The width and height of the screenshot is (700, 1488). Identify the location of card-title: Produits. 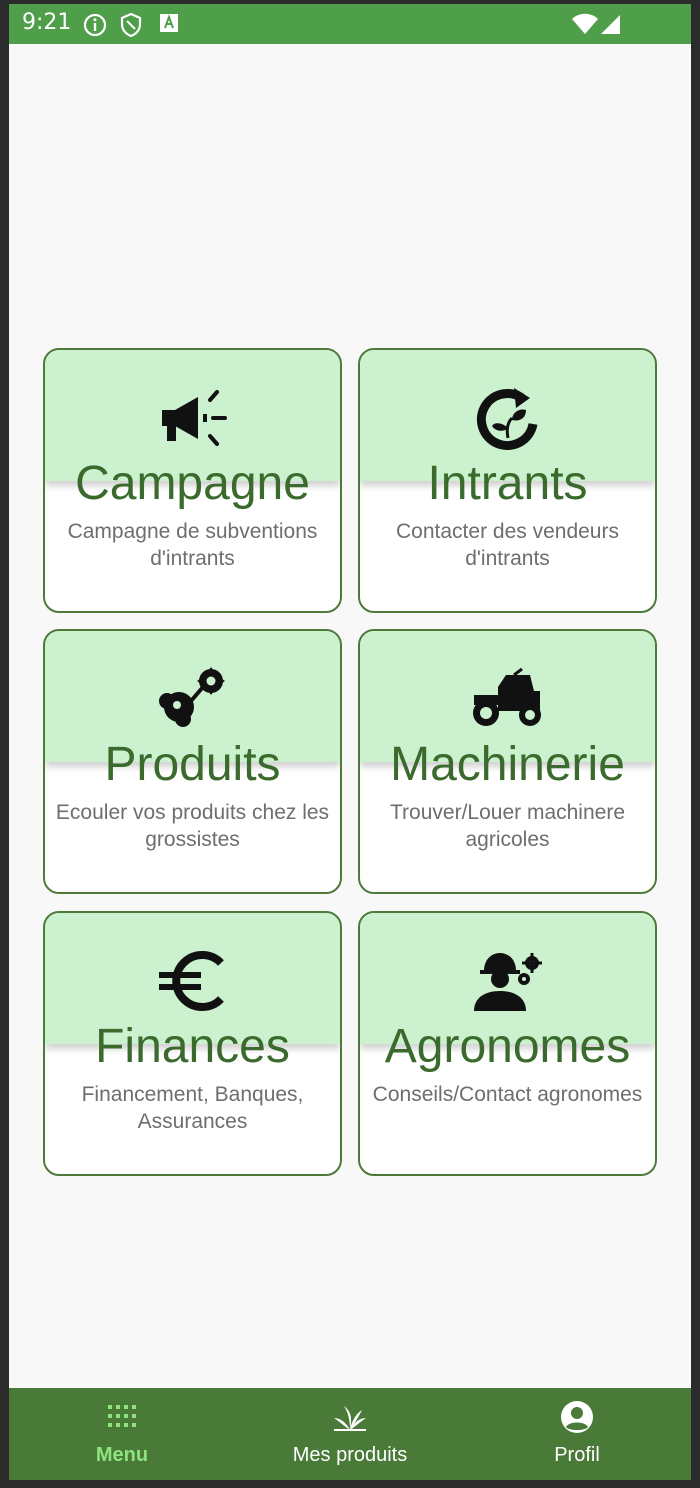
(192, 764).